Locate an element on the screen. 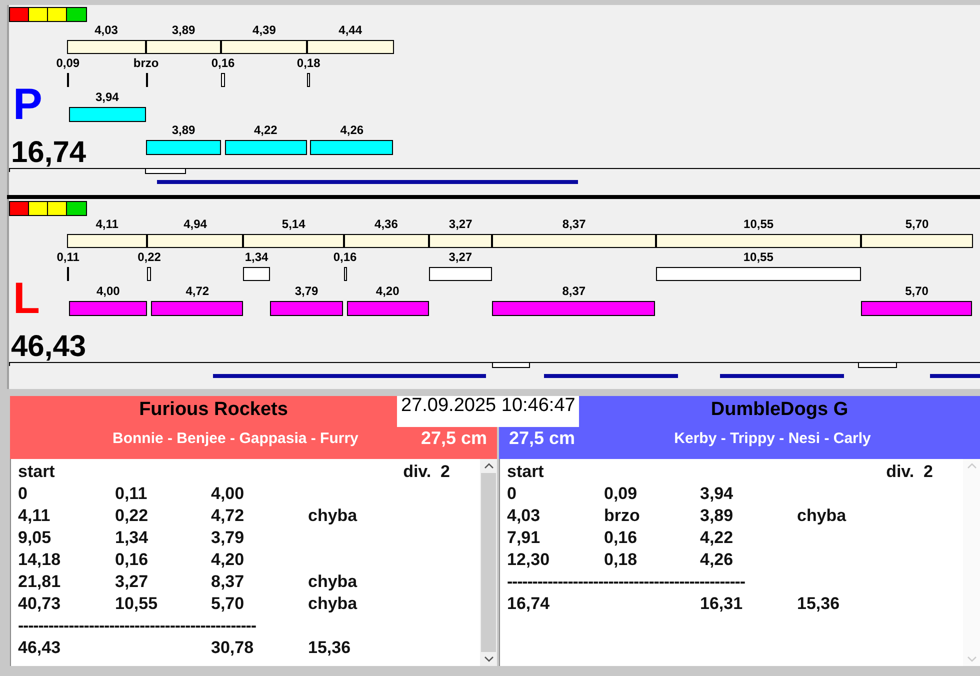 The height and width of the screenshot is (676, 980). team-name: DumbleDogs G is located at coordinates (779, 410).